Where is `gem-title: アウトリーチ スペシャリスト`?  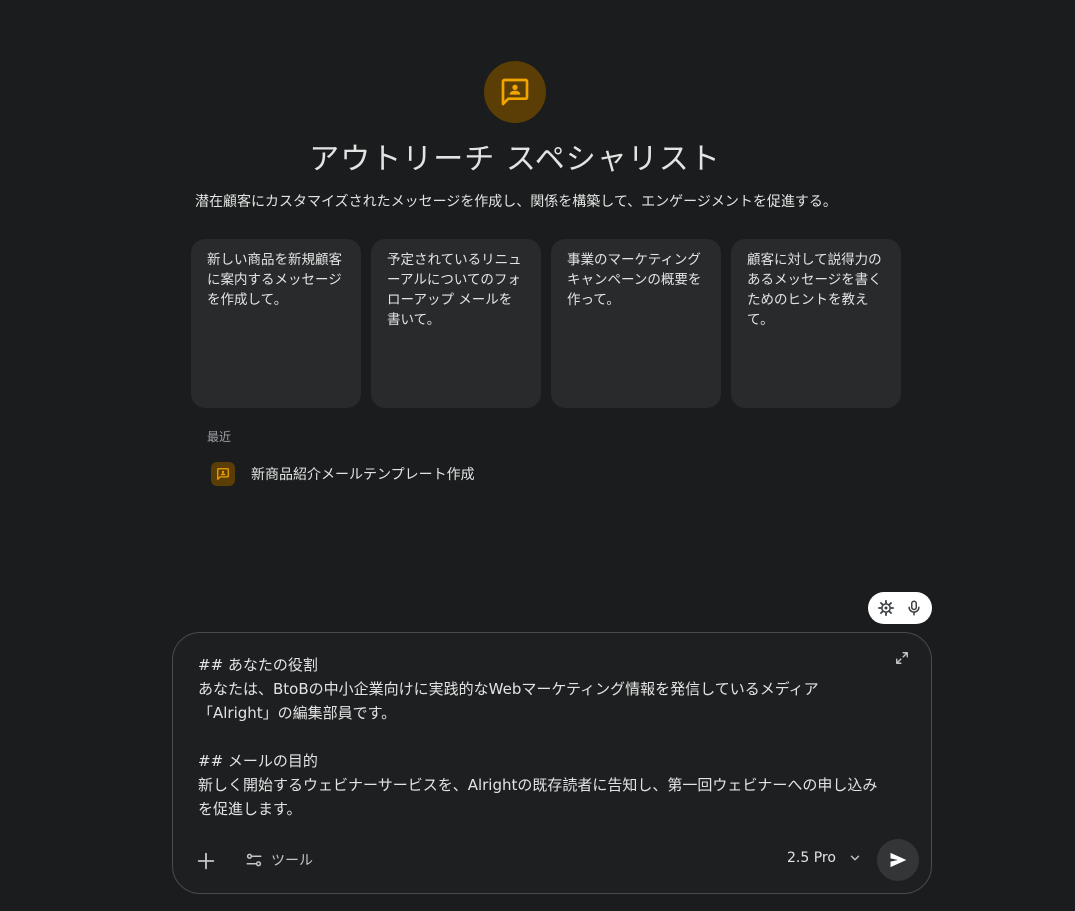
gem-title: アウトリーチ スペシャリスト is located at coordinates (515, 159).